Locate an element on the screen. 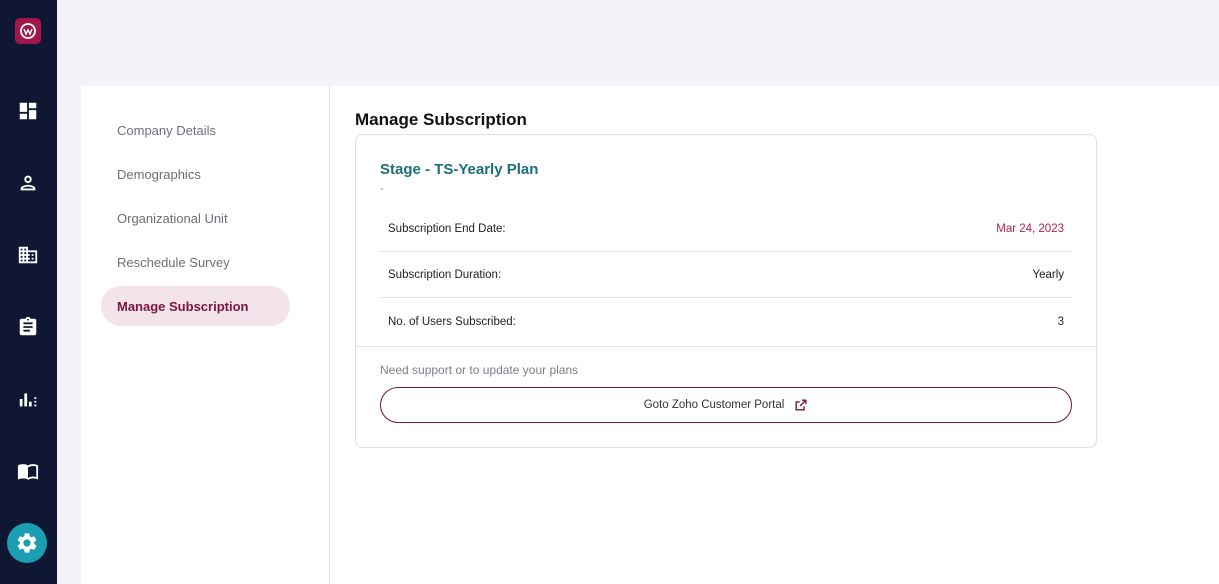 Image resolution: width=1219 pixels, height=584 pixels. nav-company is located at coordinates (28, 255).